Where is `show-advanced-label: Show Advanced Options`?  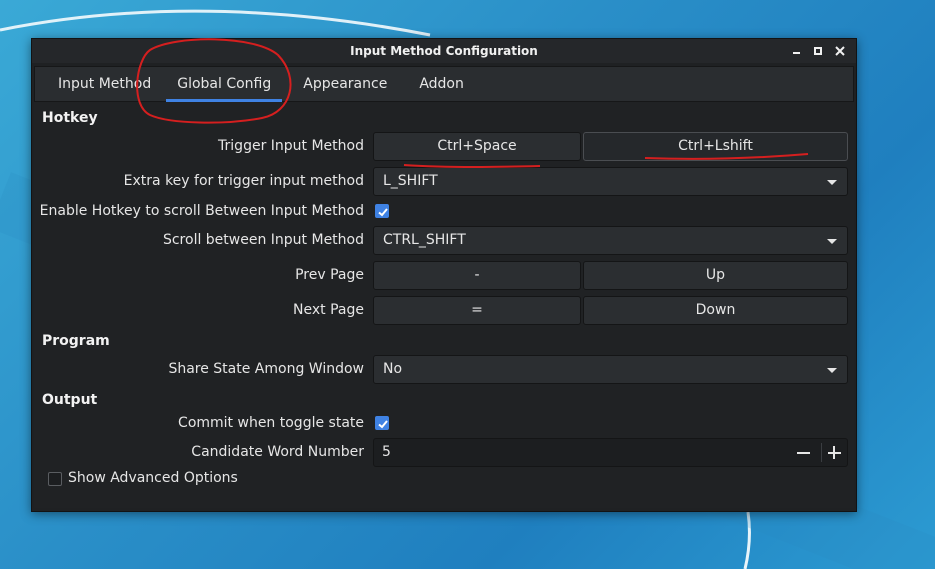 show-advanced-label: Show Advanced Options is located at coordinates (153, 478).